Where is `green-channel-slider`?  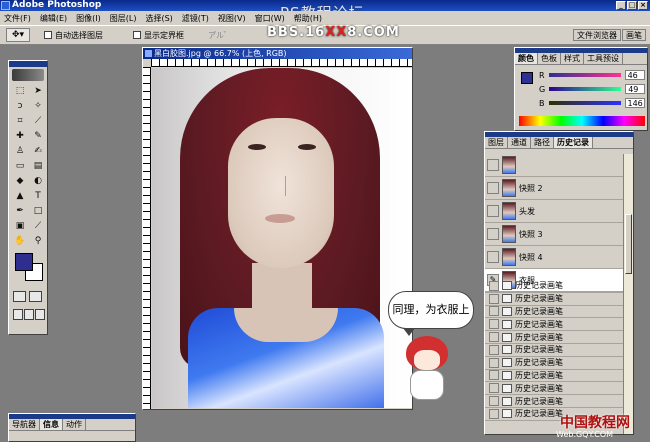 green-channel-slider is located at coordinates (585, 89).